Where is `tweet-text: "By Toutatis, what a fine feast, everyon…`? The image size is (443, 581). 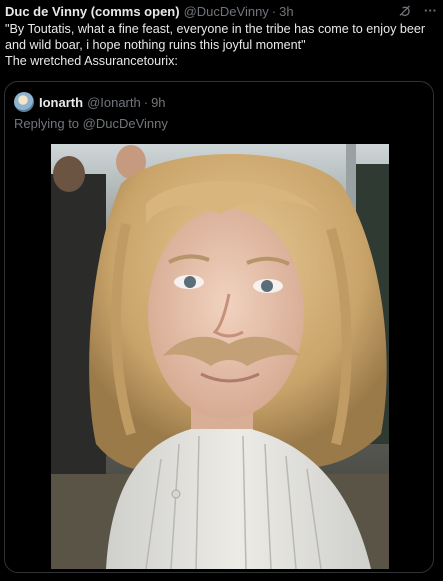
tweet-text: "By Toutatis, what a fine feast, everyon… is located at coordinates (215, 45).